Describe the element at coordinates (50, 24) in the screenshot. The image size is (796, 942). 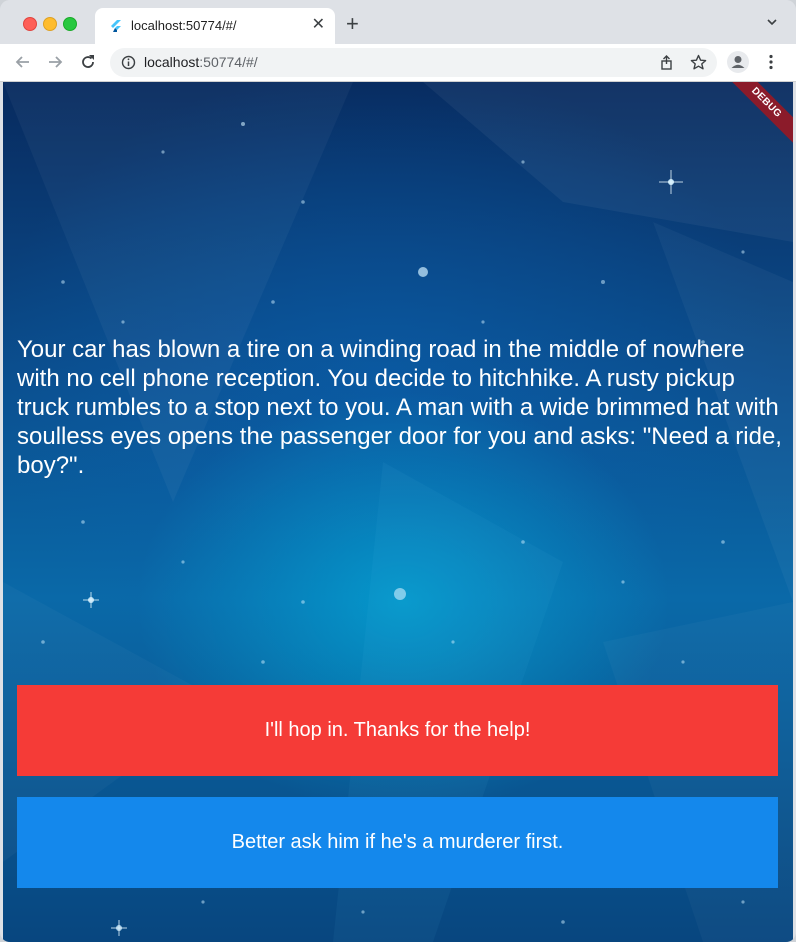
I see `minimize-window-button` at that location.